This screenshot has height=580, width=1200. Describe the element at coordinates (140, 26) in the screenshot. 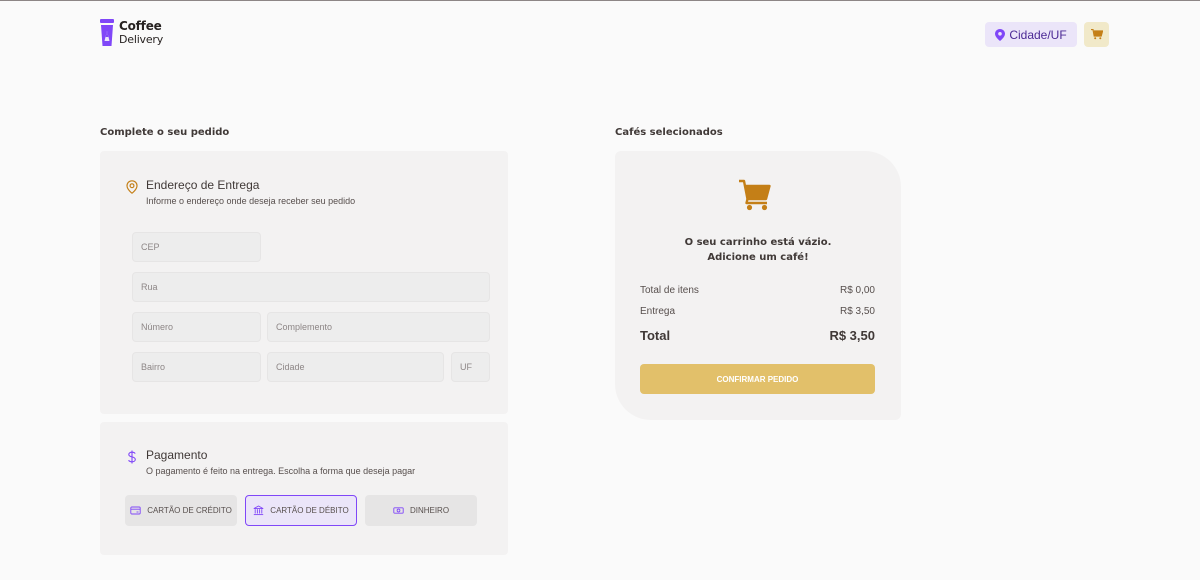

I see `logo-line1: Coffee` at that location.